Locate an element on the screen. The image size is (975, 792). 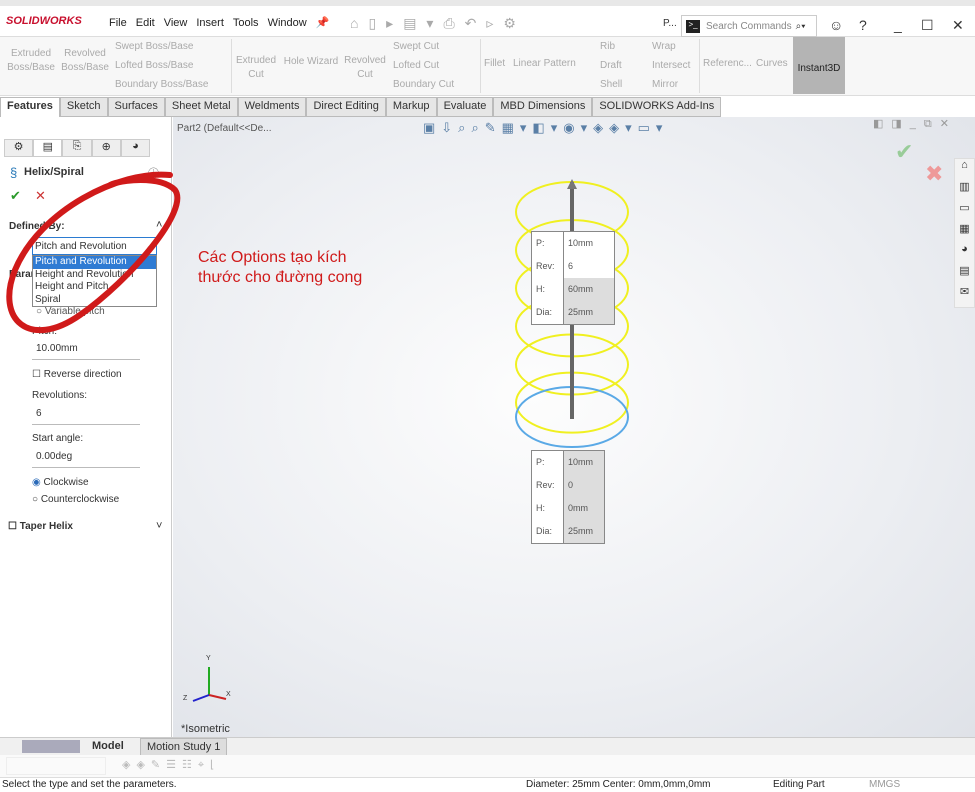
callout-top: P: 10mm Rev: 6 H: 60mm Dia: 25mm is located at coordinates (573, 278).